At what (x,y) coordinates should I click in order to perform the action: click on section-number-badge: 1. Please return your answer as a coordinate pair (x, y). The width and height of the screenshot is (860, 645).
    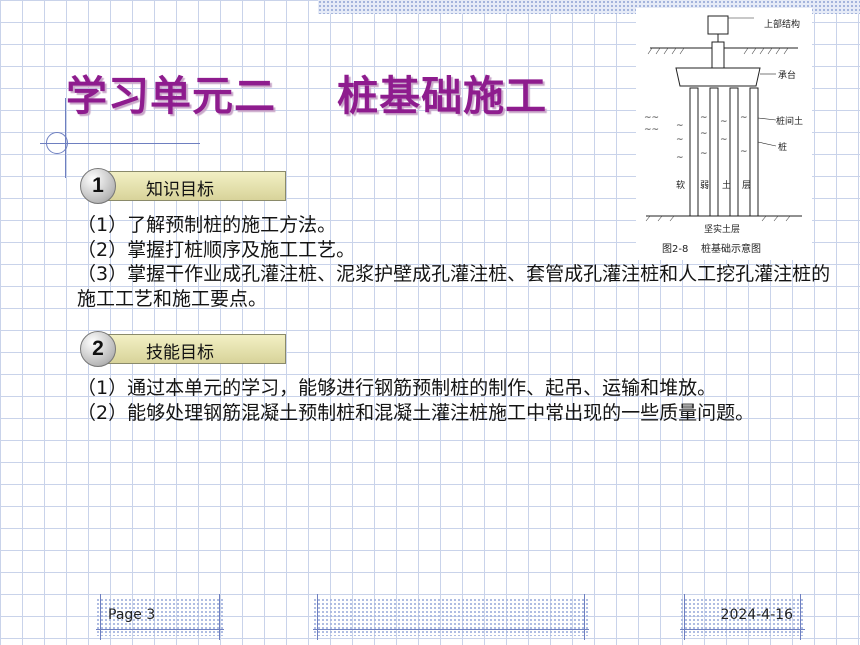
    Looking at the image, I should click on (98, 186).